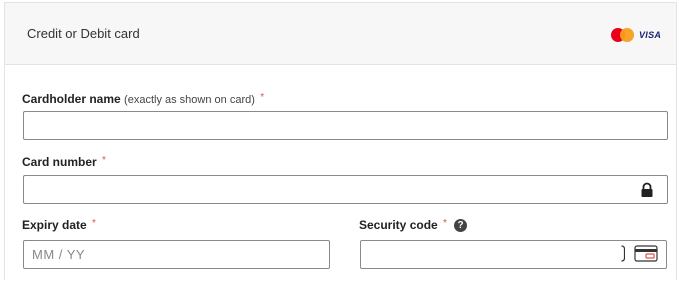  I want to click on mastercard-logo, so click(623, 35).